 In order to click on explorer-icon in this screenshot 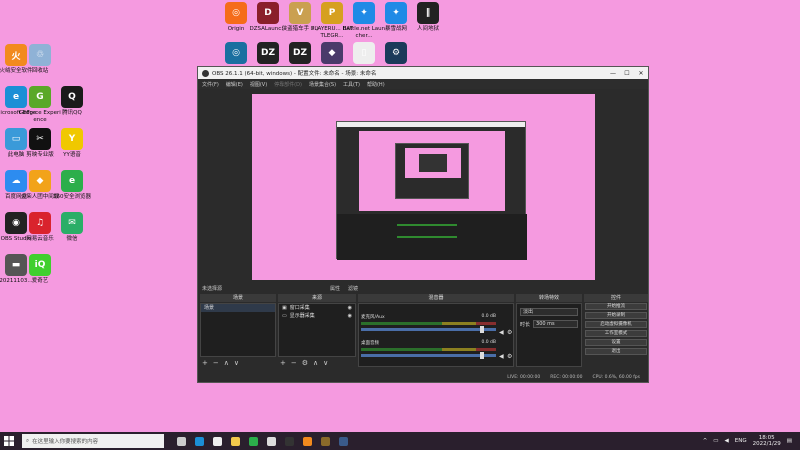, I will do `click(235, 441)`.